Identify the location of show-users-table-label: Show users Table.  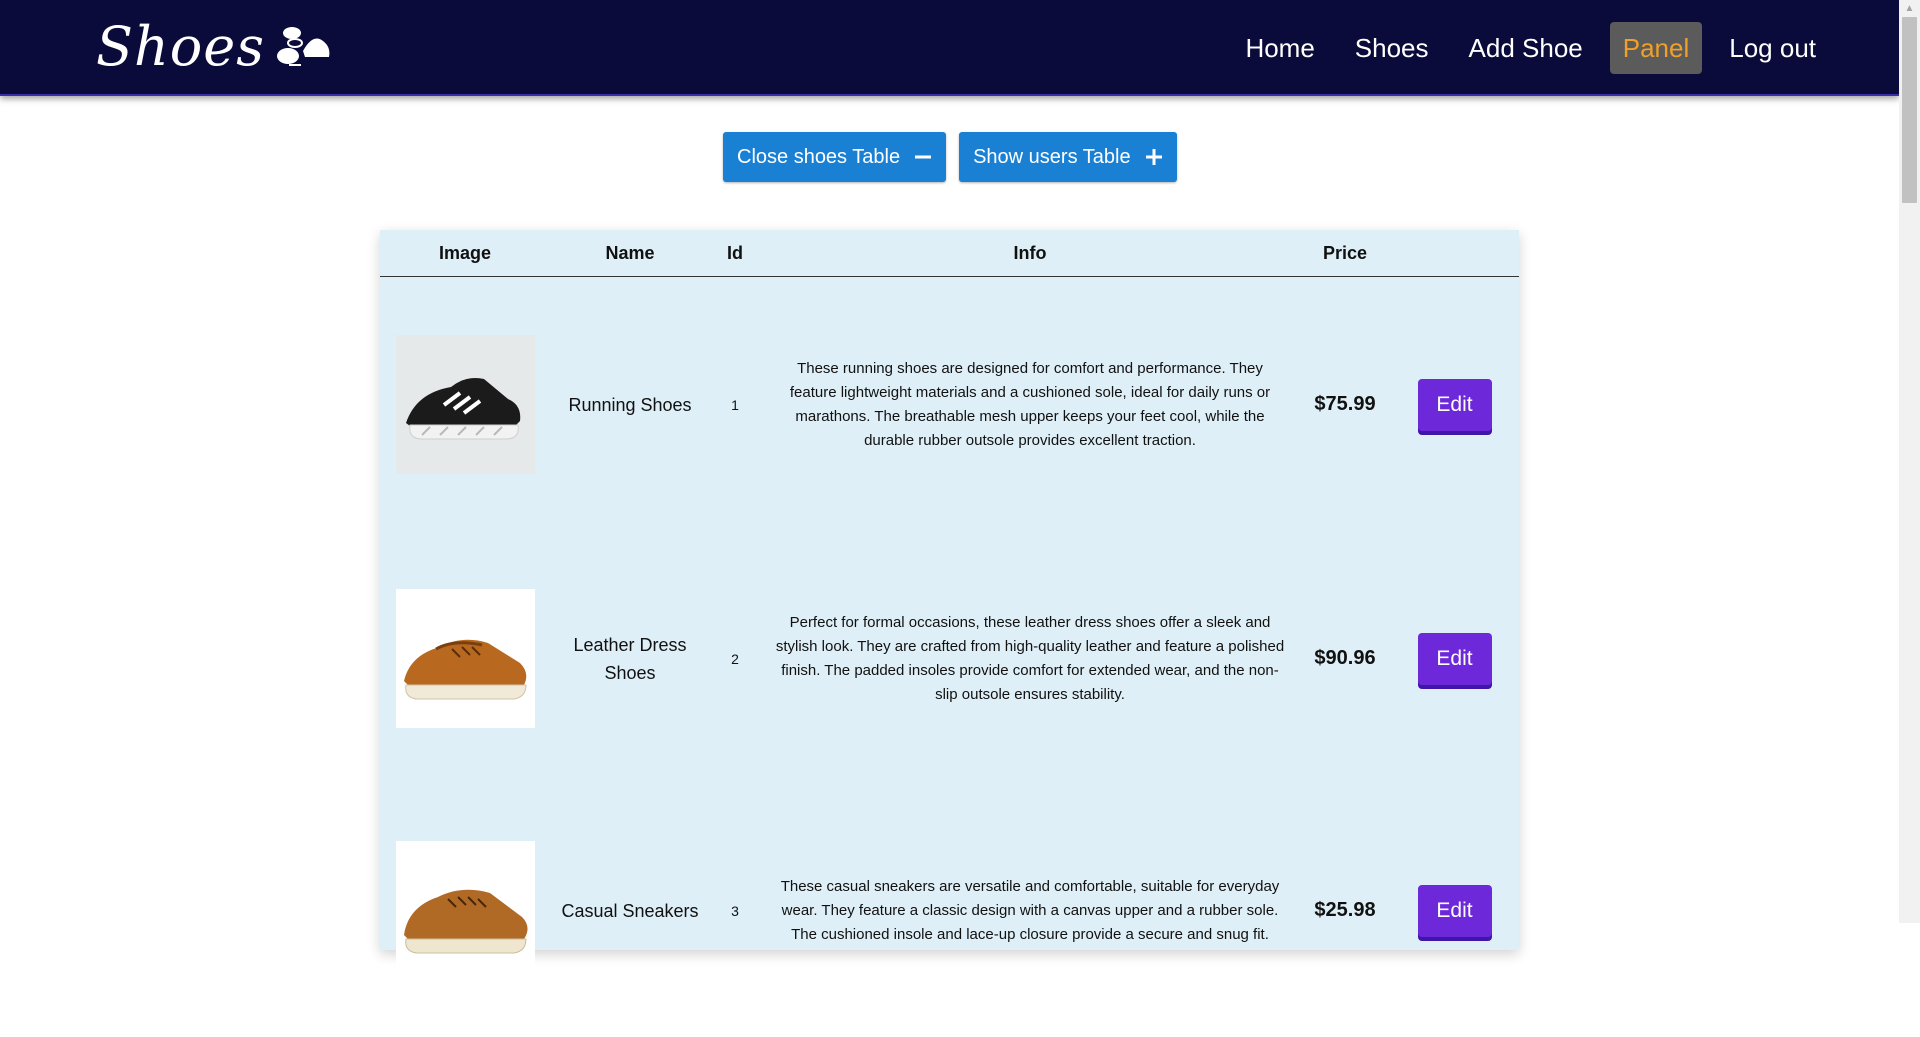
(1052, 156).